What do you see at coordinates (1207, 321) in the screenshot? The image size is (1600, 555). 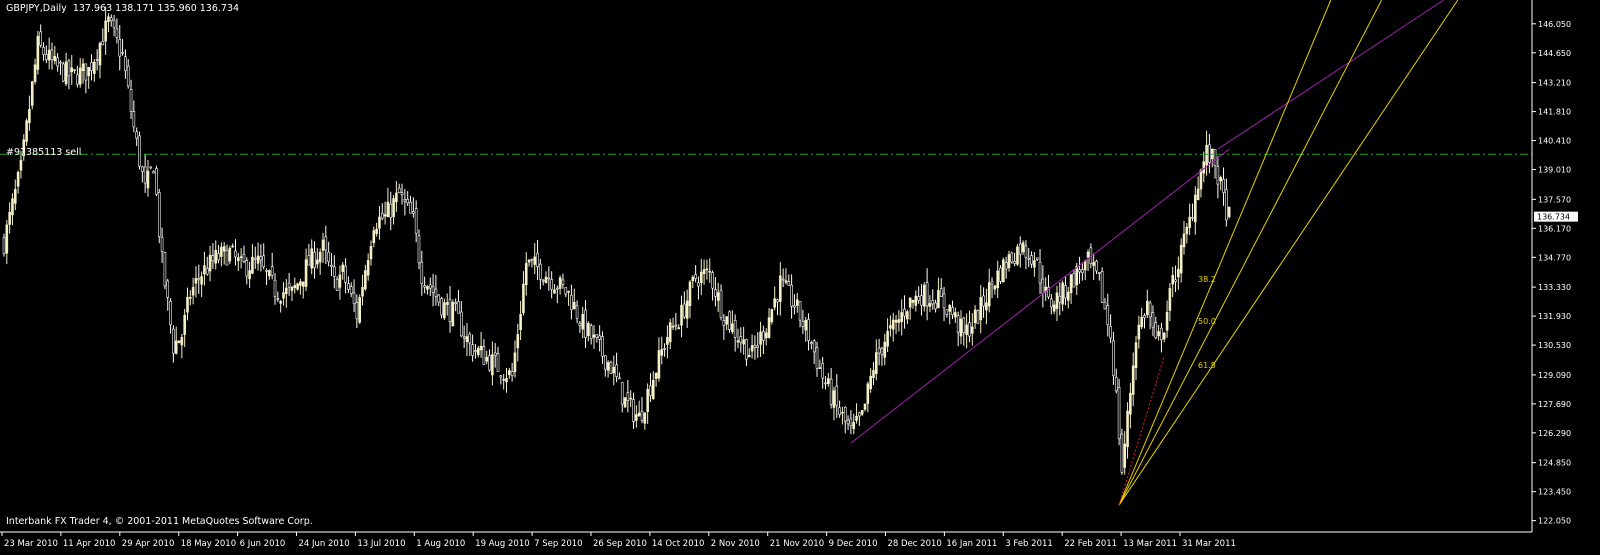 I see `fib-level-label: 50.0` at bounding box center [1207, 321].